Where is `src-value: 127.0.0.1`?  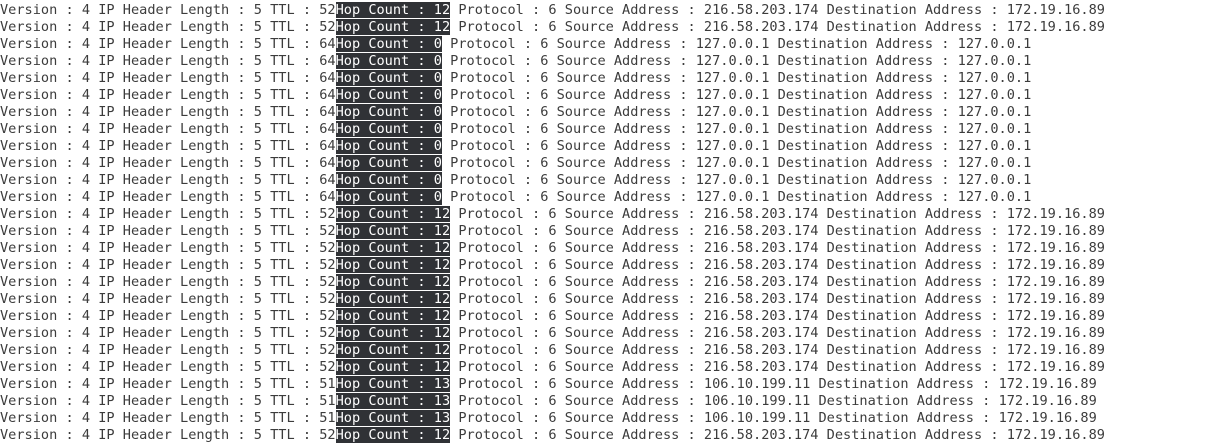 src-value: 127.0.0.1 is located at coordinates (732, 180).